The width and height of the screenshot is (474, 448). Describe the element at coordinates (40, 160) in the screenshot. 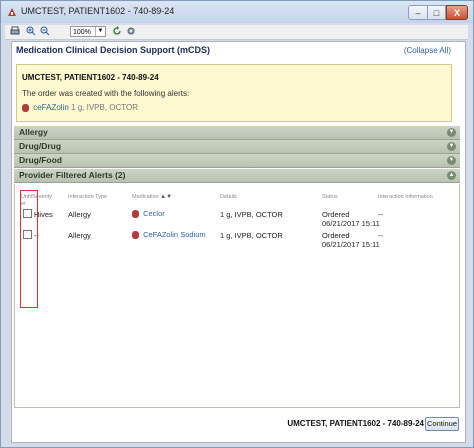

I see `section-label: Drug/Food` at that location.